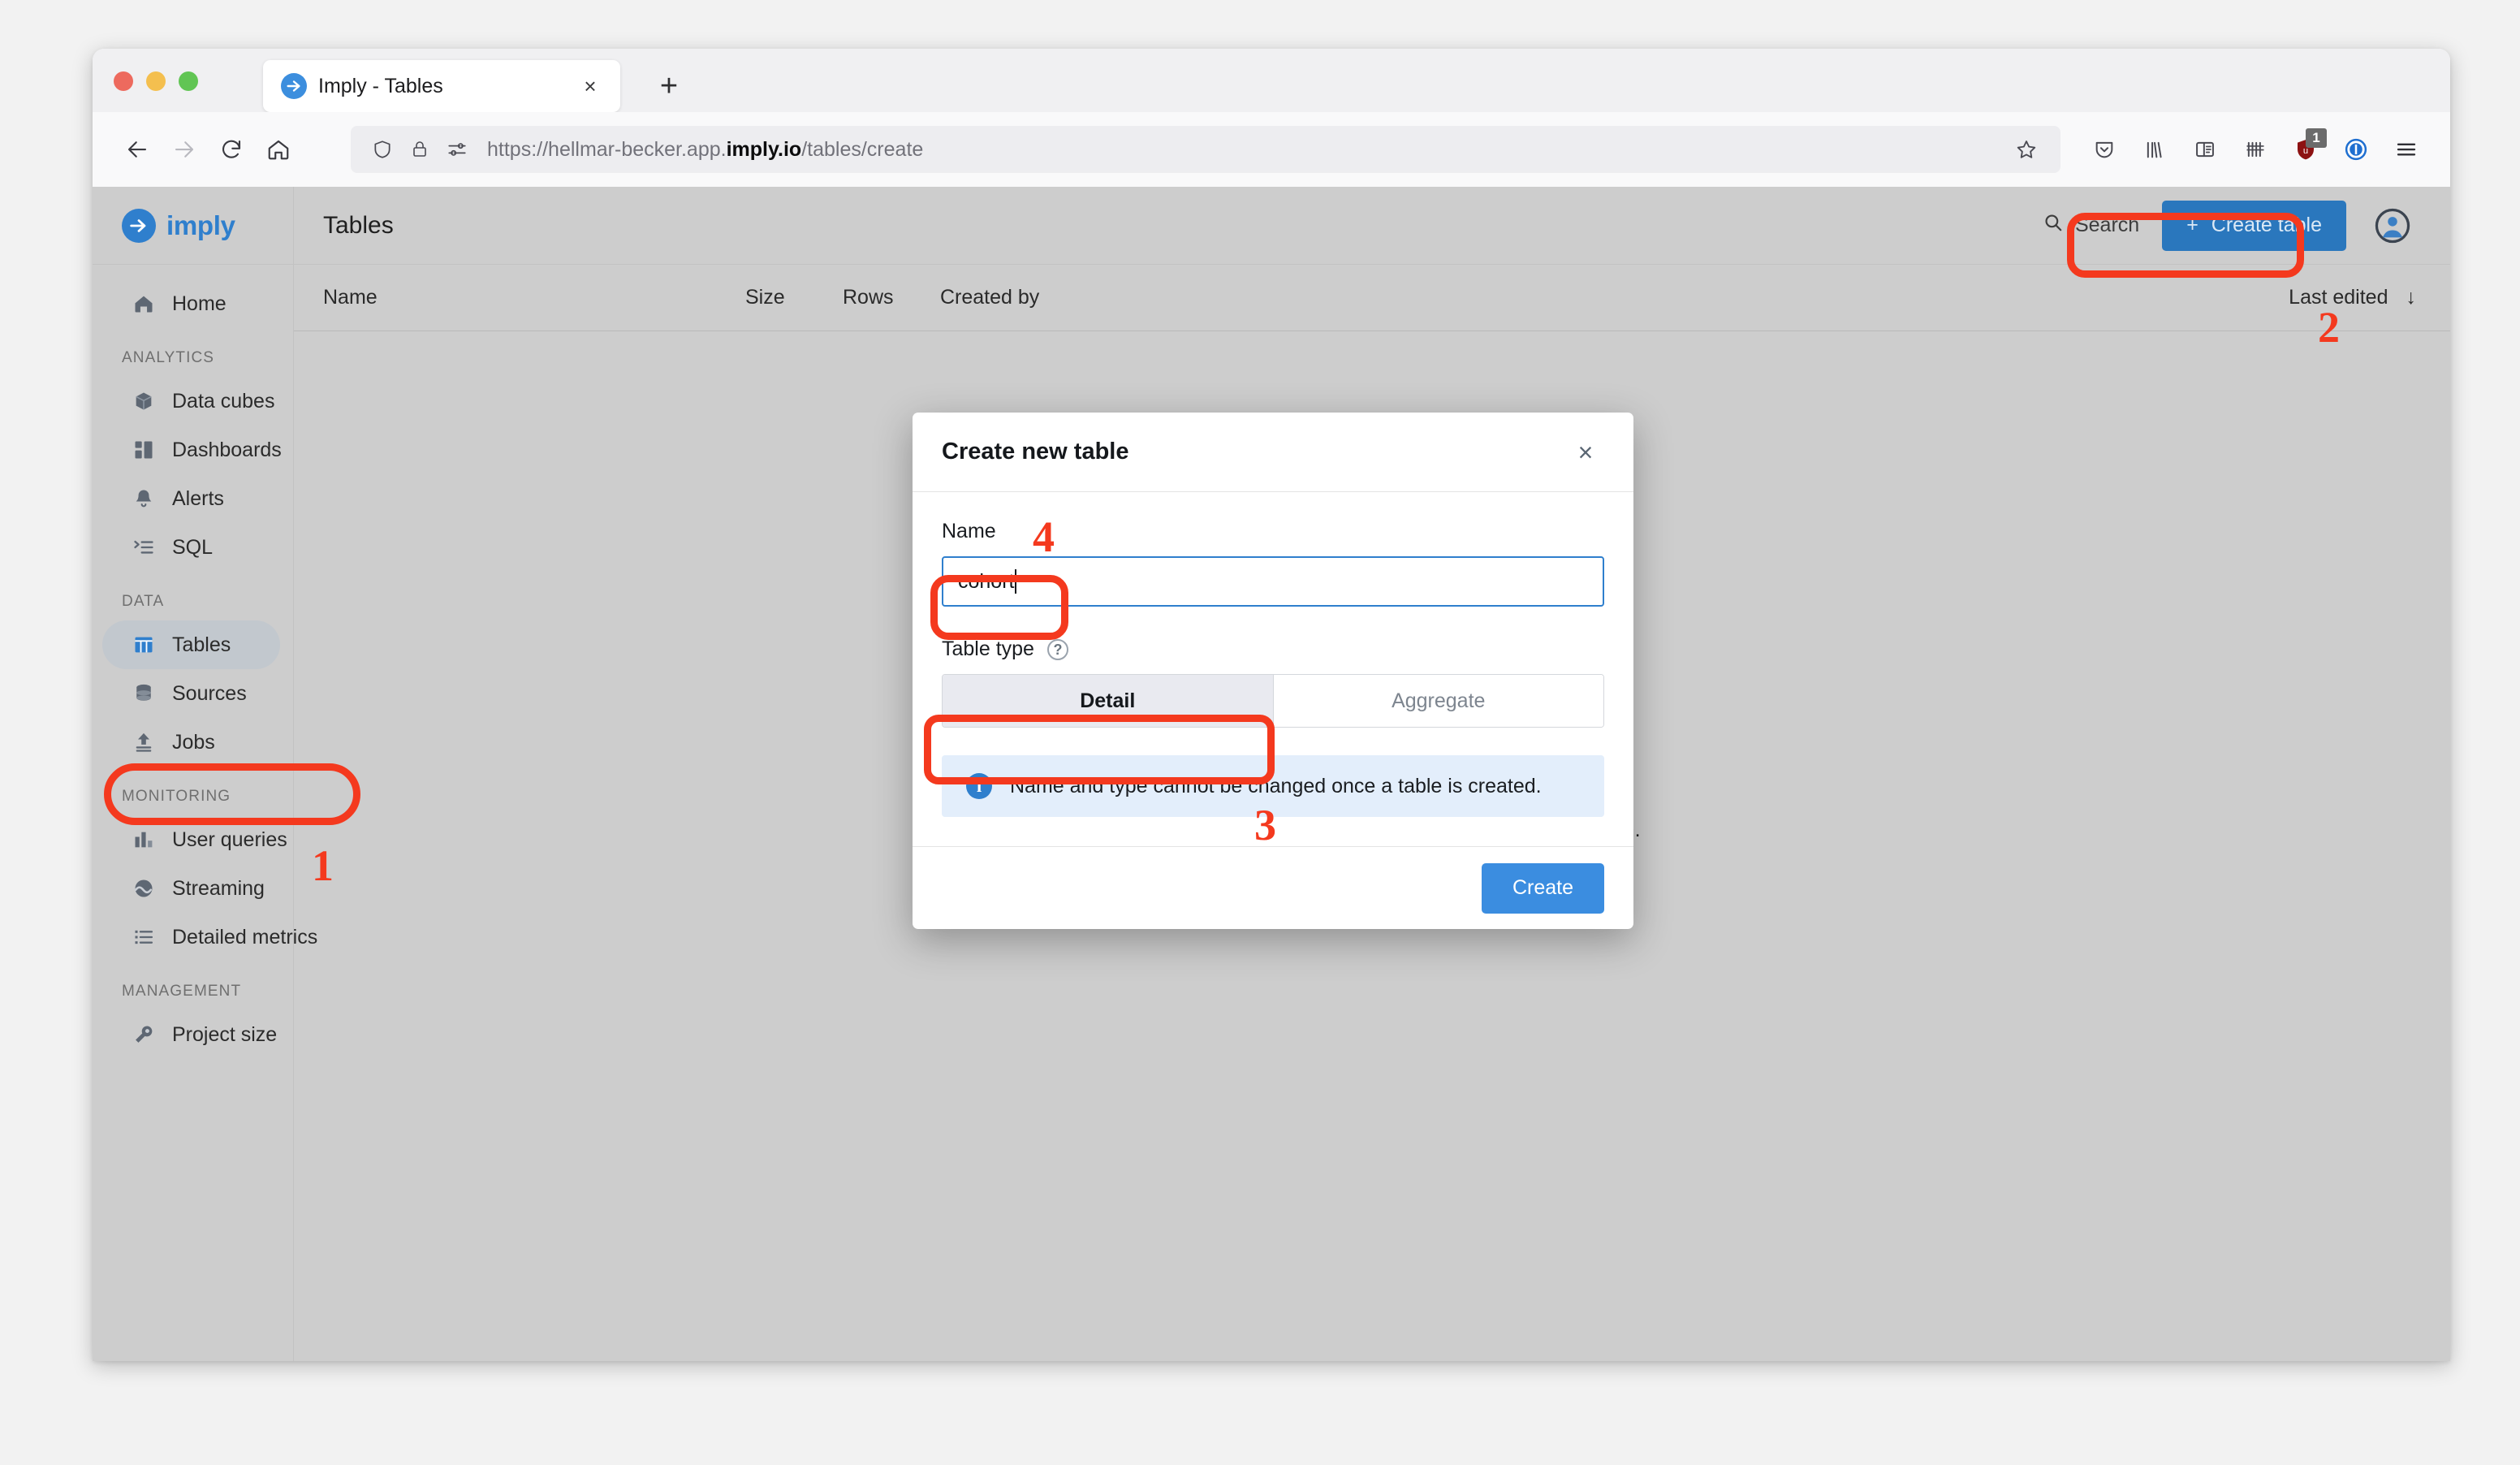 The width and height of the screenshot is (2520, 1465). I want to click on ublock-origin-icon: u 1, so click(2306, 149).